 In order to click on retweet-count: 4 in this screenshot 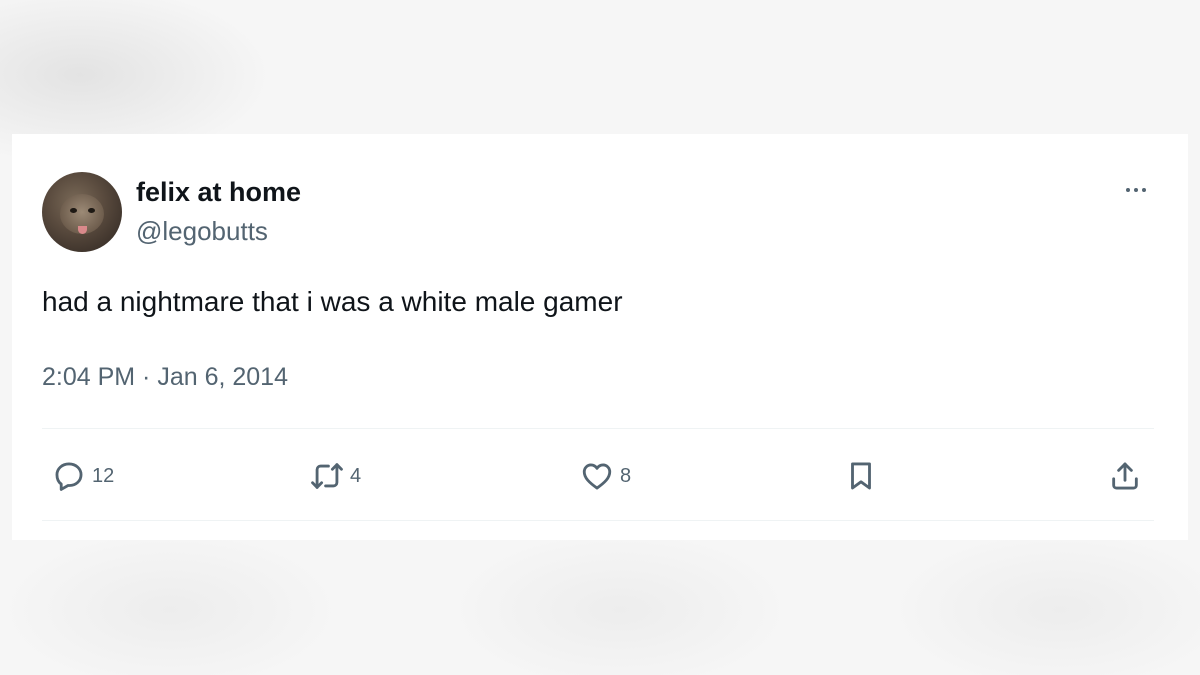, I will do `click(356, 476)`.